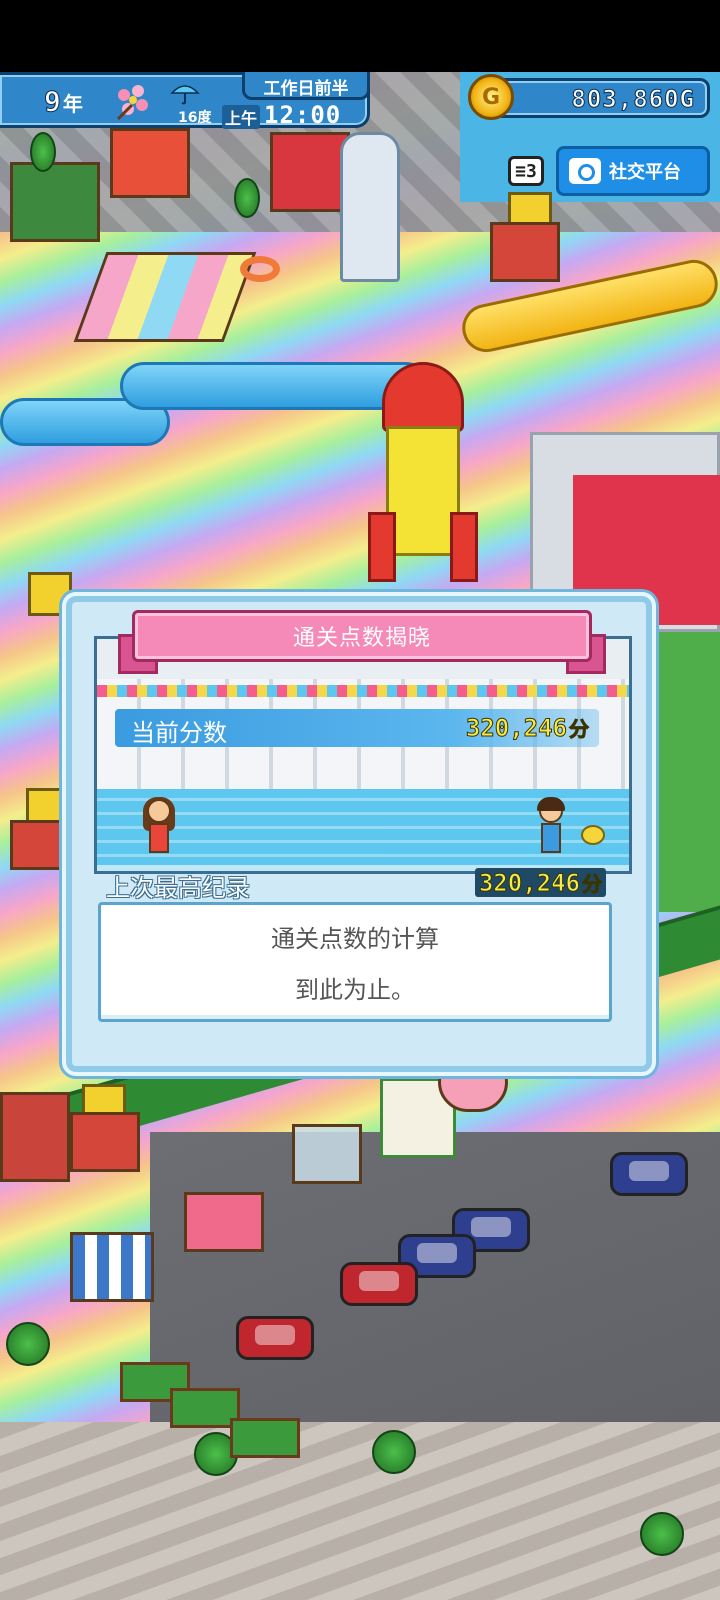 This screenshot has width=720, height=1600. I want to click on current-score-number: 320,246, so click(516, 728).